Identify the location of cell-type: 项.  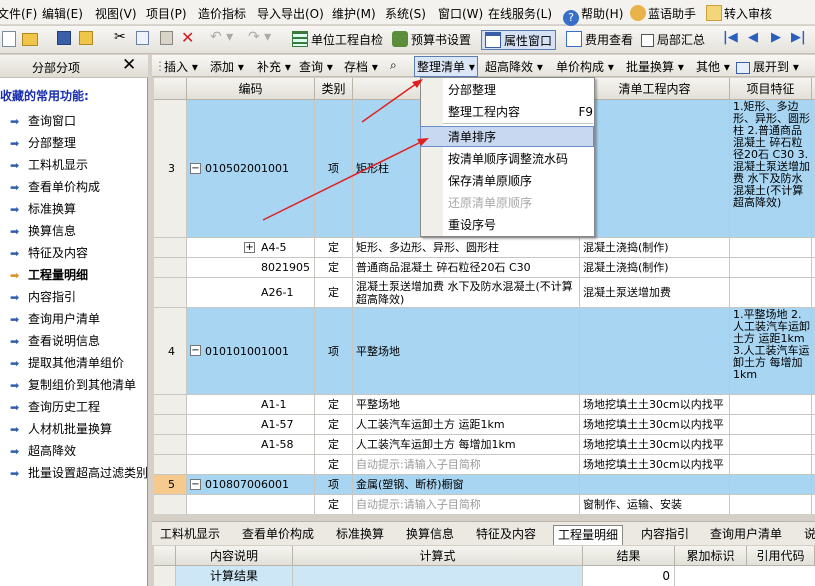
(334, 485).